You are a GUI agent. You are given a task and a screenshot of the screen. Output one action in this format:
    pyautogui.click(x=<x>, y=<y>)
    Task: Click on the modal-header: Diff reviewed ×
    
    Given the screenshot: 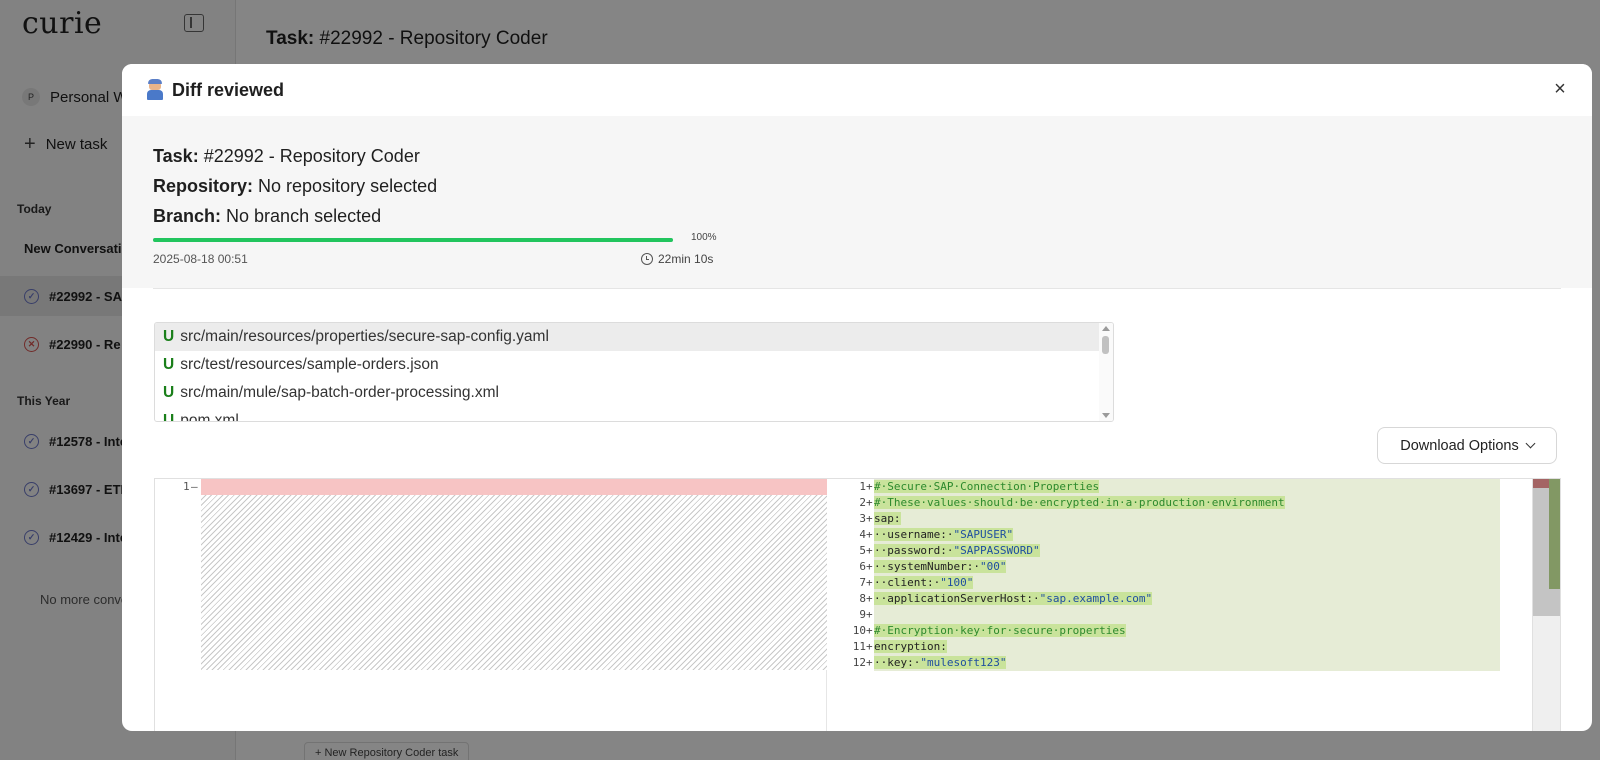 What is the action you would take?
    pyautogui.click(x=857, y=90)
    